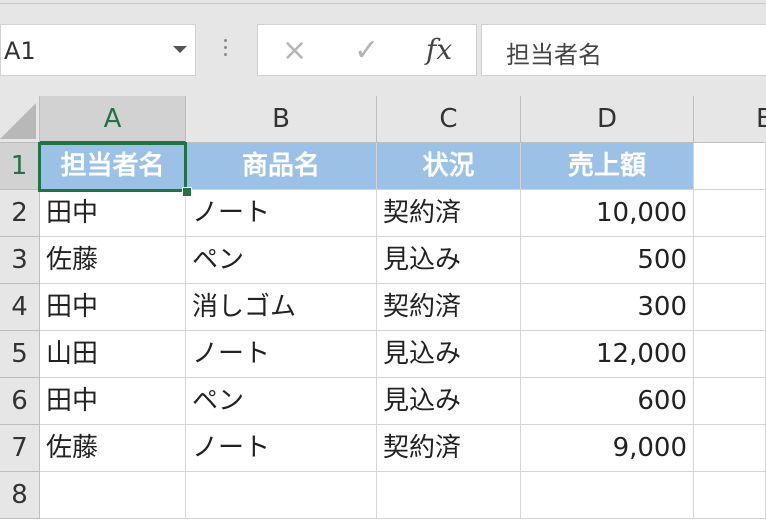 The height and width of the screenshot is (528, 766). I want to click on cell-b3: ペン, so click(281, 260).